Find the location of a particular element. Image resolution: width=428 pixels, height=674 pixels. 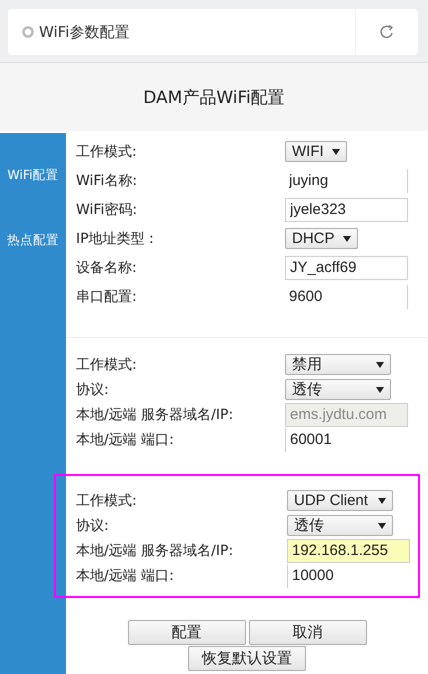

action-button: 配置 is located at coordinates (187, 632).